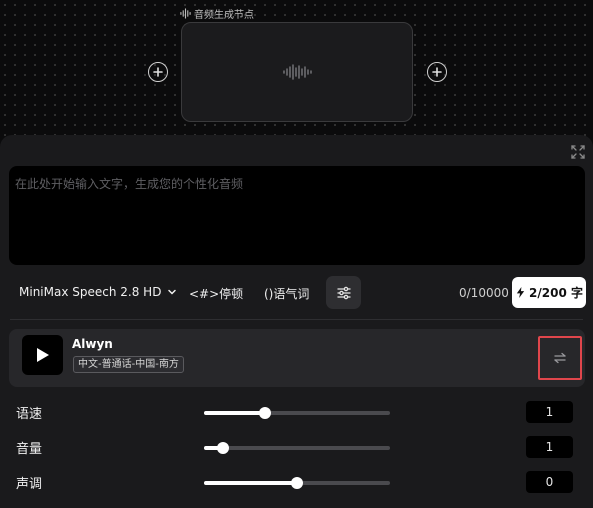  Describe the element at coordinates (556, 293) in the screenshot. I see `quota-text: 2/200 字` at that location.